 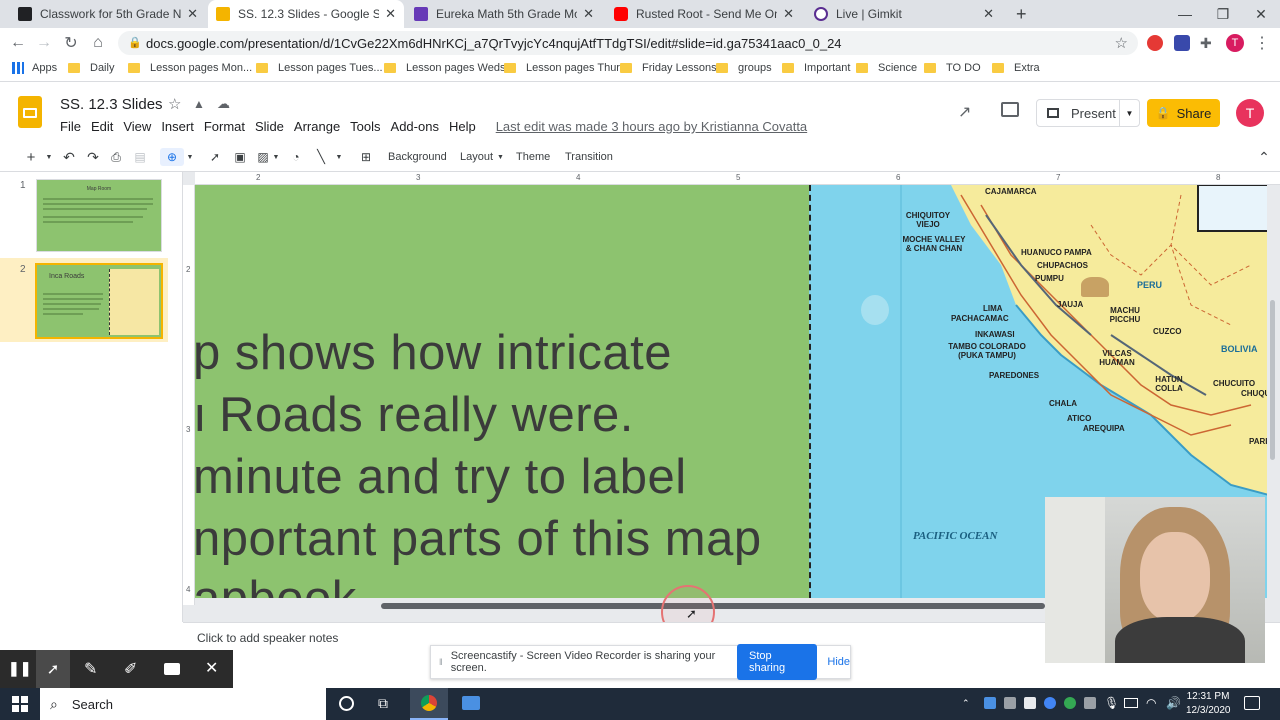 I want to click on tab-slides: SS. 12.3 Slides - Google Slides ✕, so click(x=306, y=14).